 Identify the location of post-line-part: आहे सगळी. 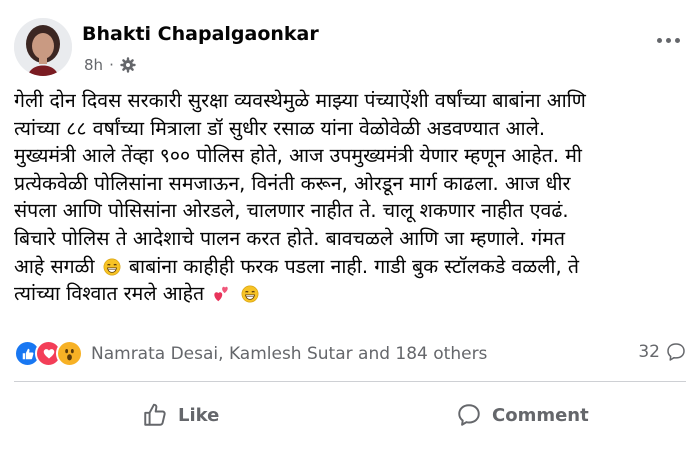
(54, 266).